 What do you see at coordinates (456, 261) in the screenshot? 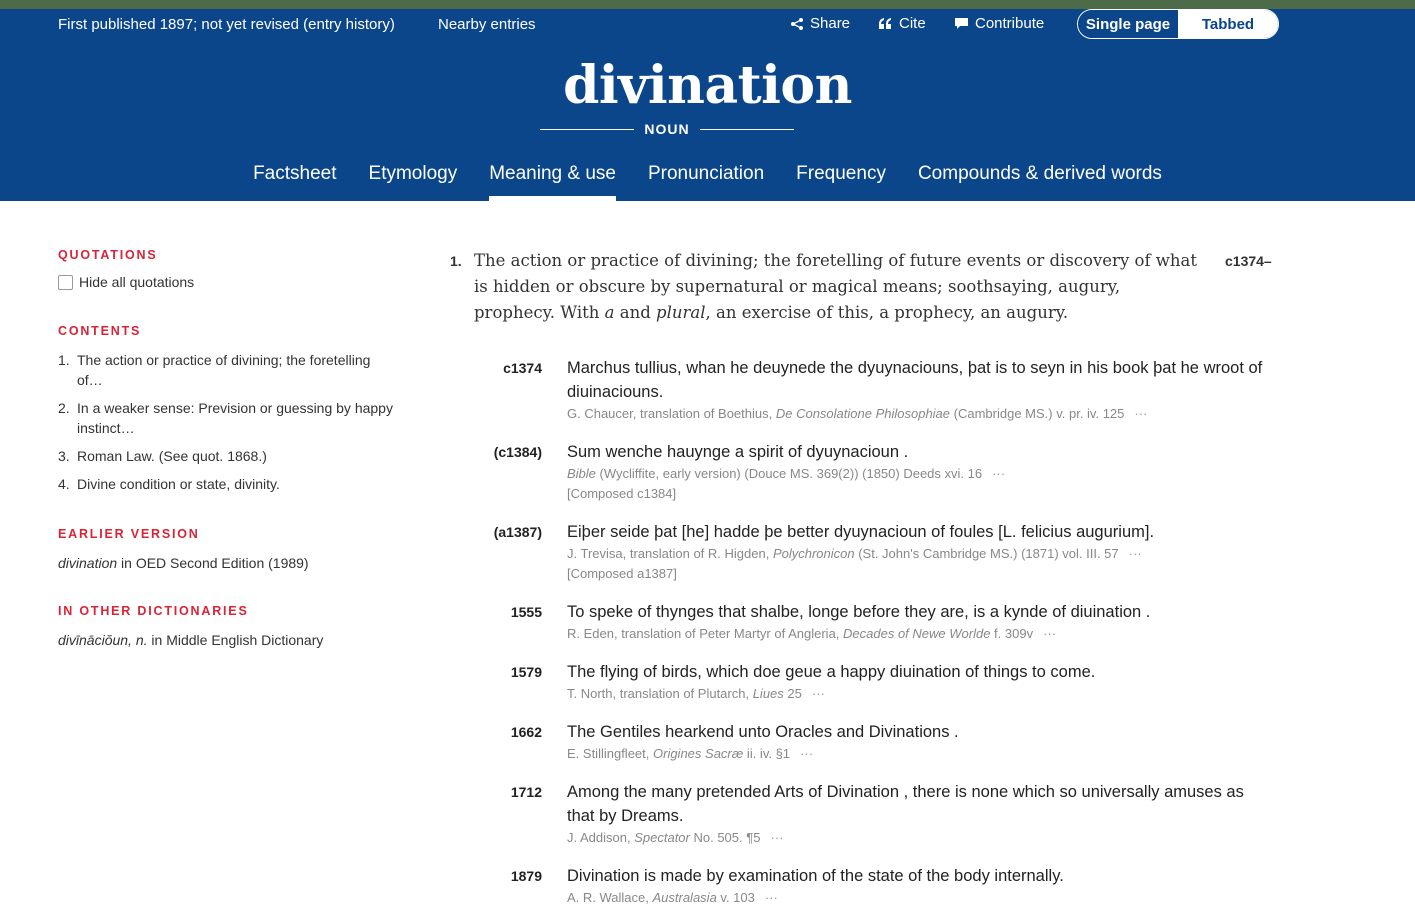
I see `sense-number: 1.` at bounding box center [456, 261].